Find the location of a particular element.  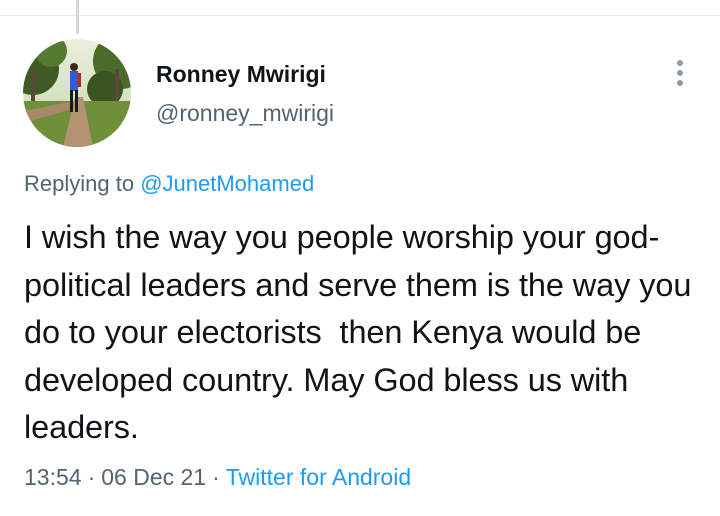

more-options-button is located at coordinates (680, 73).